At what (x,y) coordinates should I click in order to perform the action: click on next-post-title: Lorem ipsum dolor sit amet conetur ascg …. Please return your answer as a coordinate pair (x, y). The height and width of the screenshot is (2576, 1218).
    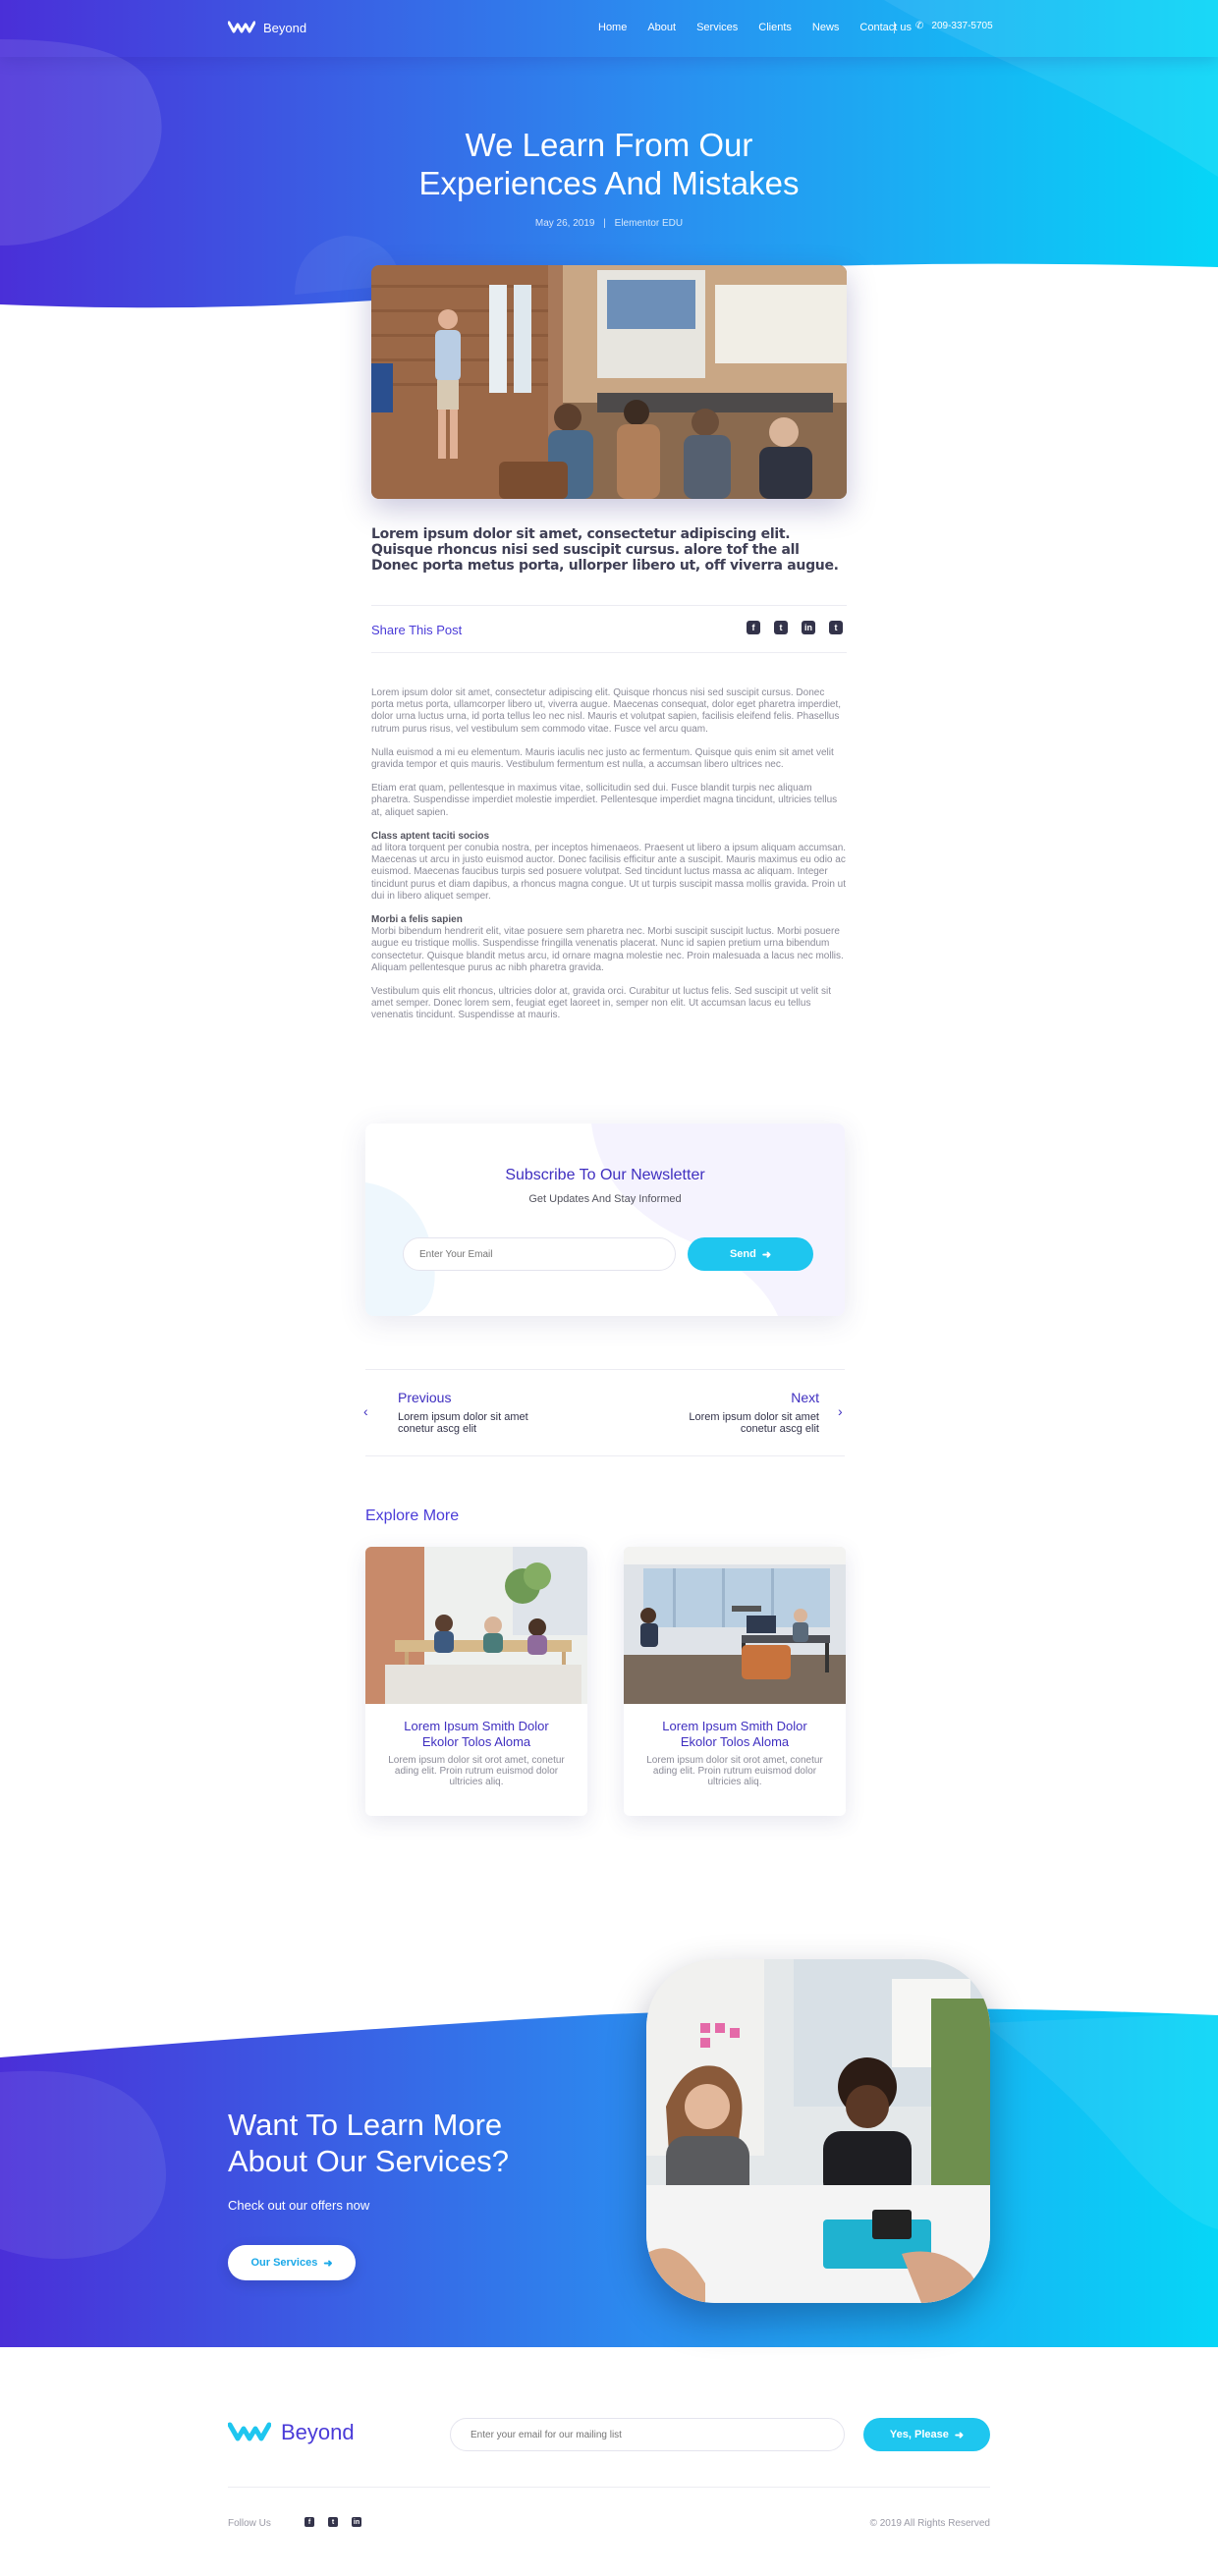
    Looking at the image, I should click on (721, 1423).